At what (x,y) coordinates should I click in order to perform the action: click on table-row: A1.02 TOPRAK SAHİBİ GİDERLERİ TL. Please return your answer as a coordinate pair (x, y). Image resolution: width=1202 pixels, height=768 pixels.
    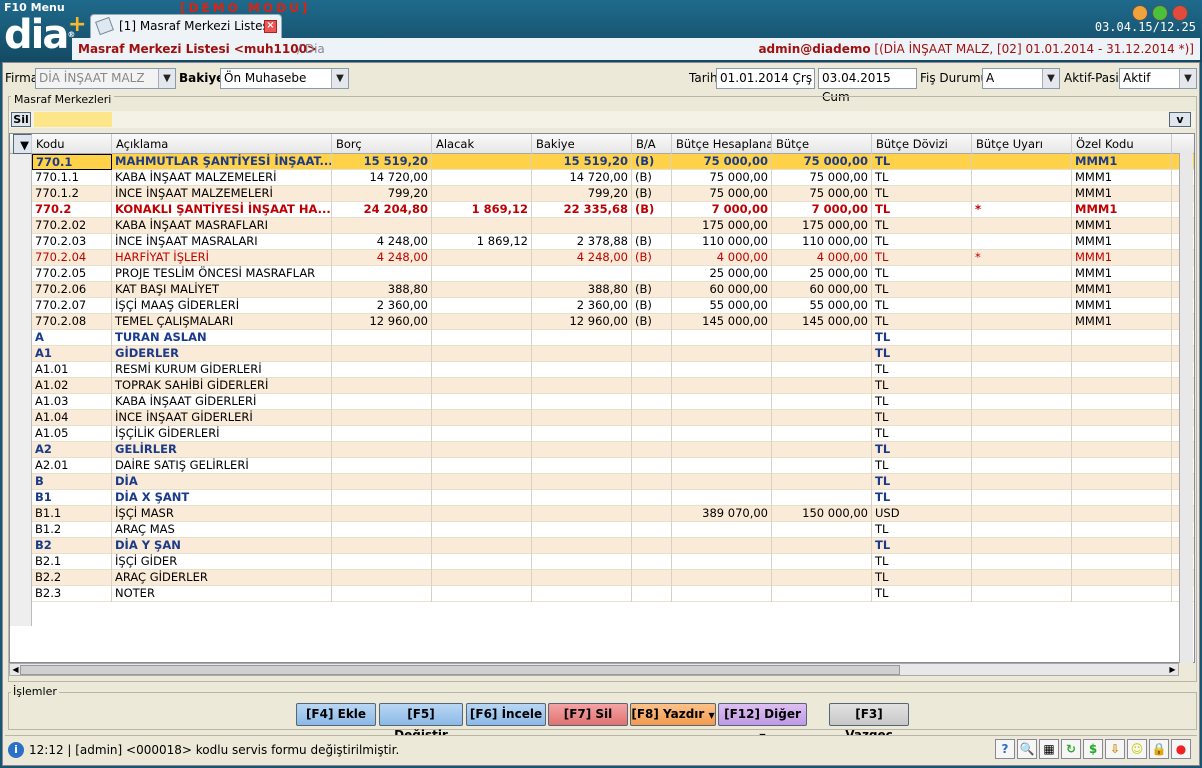
    Looking at the image, I should click on (613, 386).